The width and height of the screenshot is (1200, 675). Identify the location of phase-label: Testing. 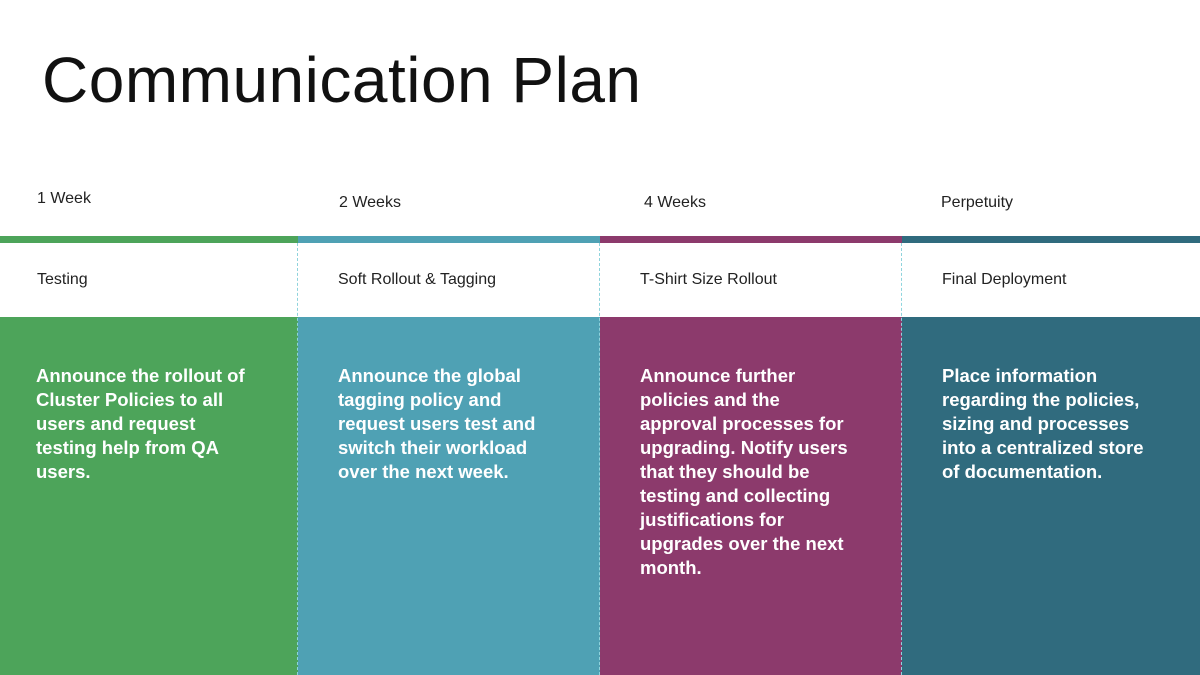
(62, 279).